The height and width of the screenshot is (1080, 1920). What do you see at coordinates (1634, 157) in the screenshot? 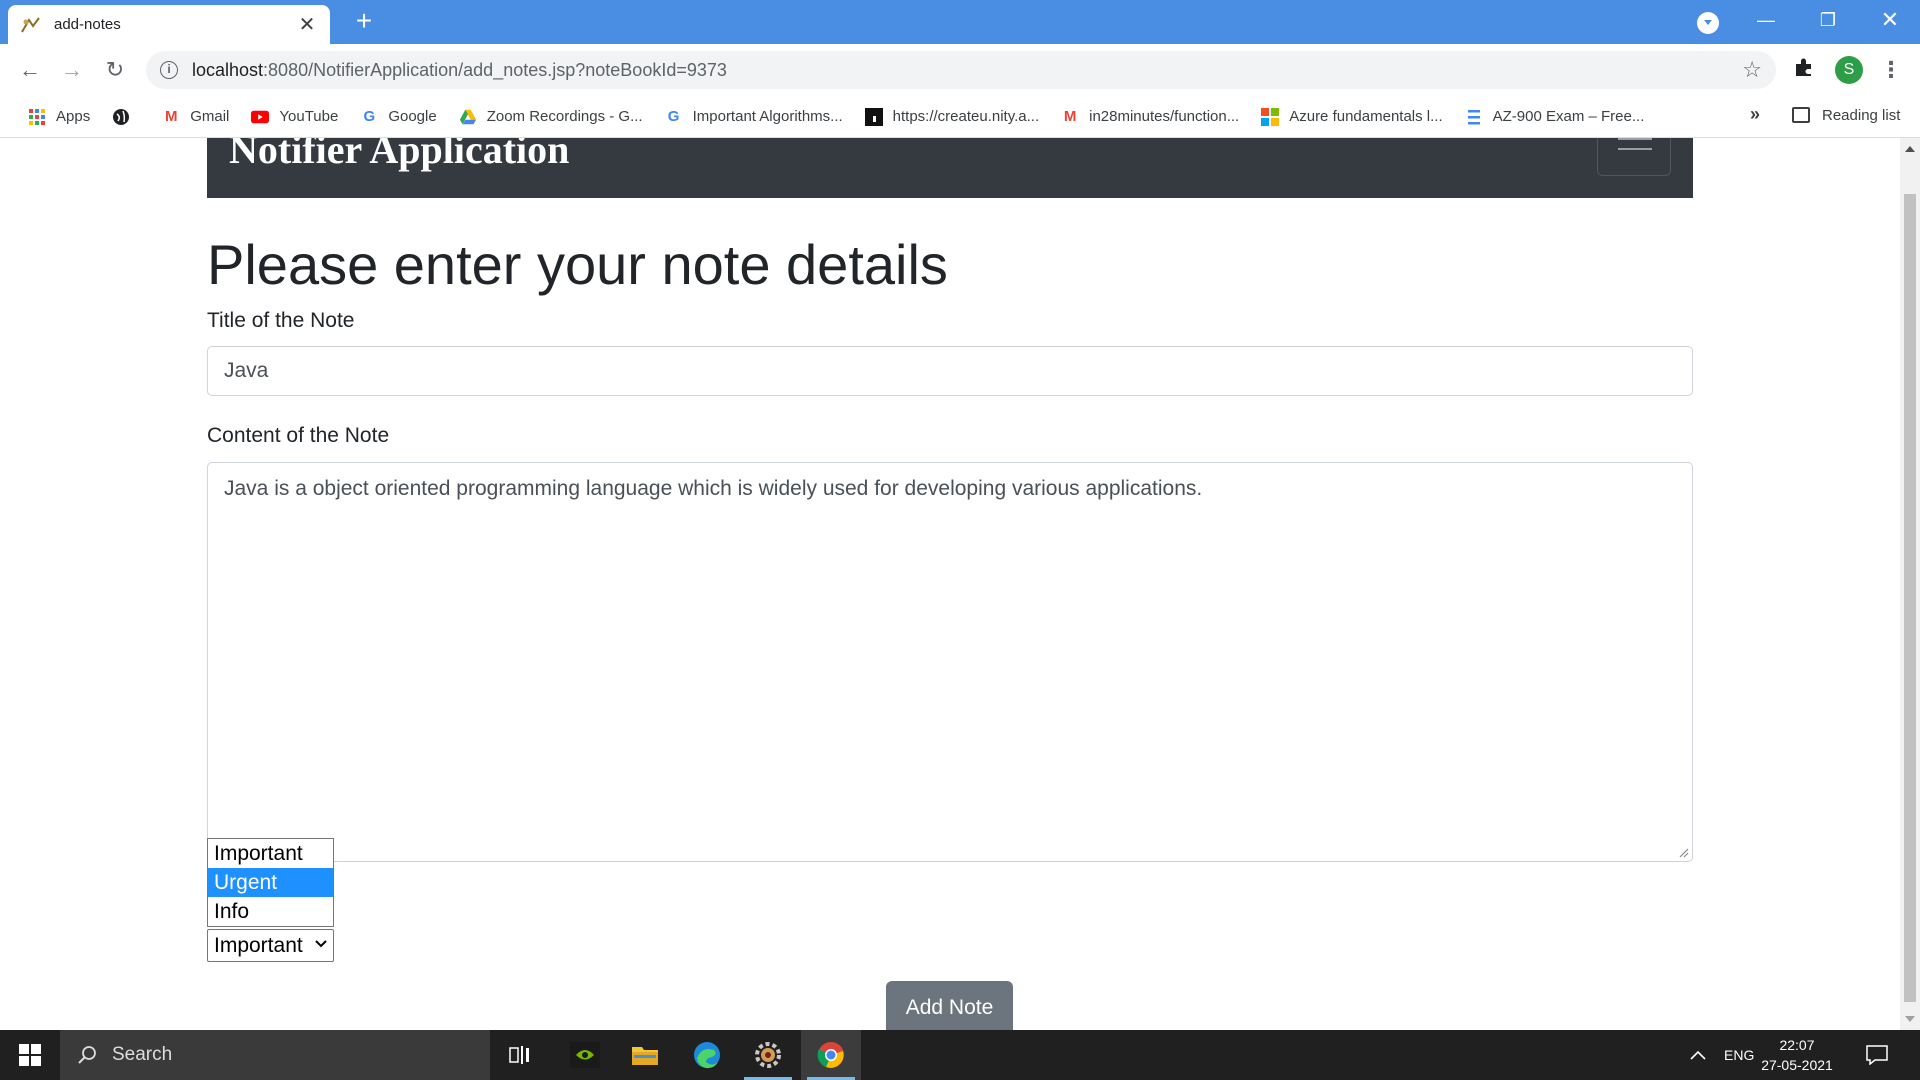
I see `navbar-toggler-icon` at bounding box center [1634, 157].